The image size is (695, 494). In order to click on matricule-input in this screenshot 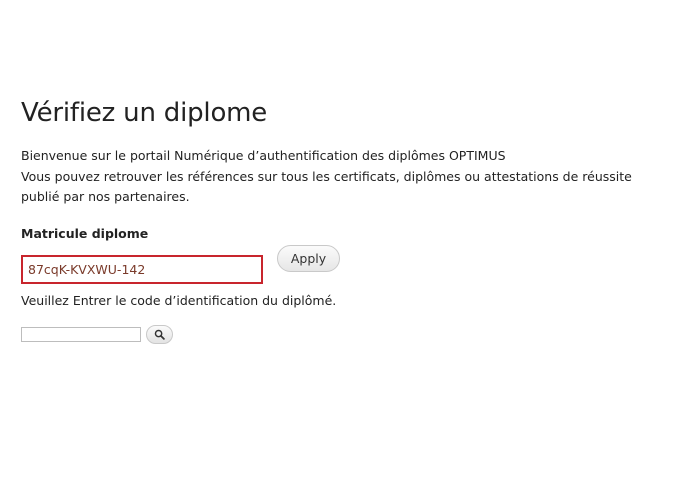, I will do `click(142, 269)`.